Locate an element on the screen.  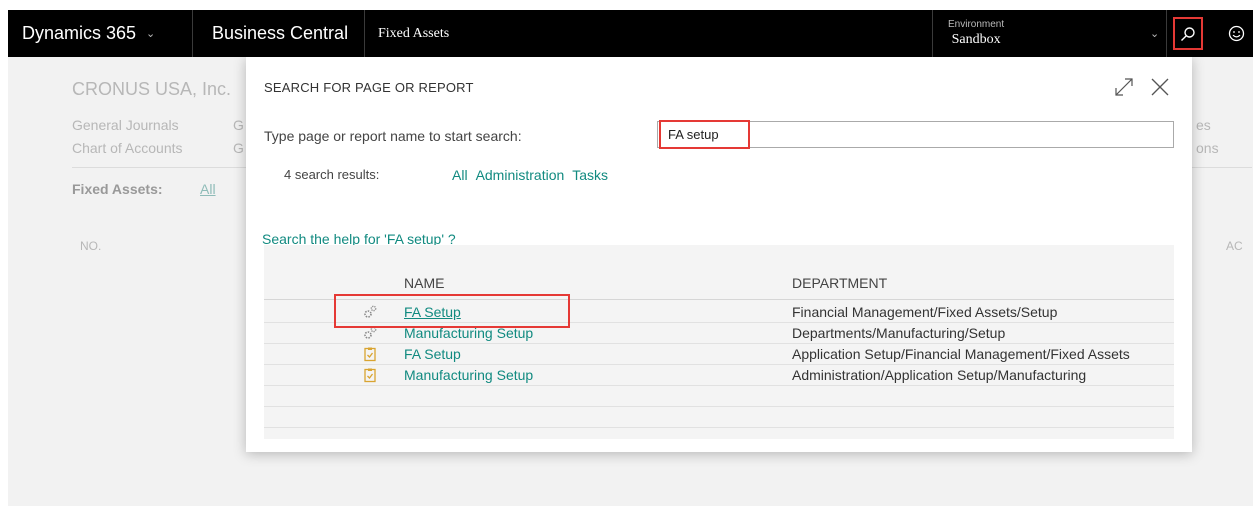
close-button is located at coordinates (1160, 87).